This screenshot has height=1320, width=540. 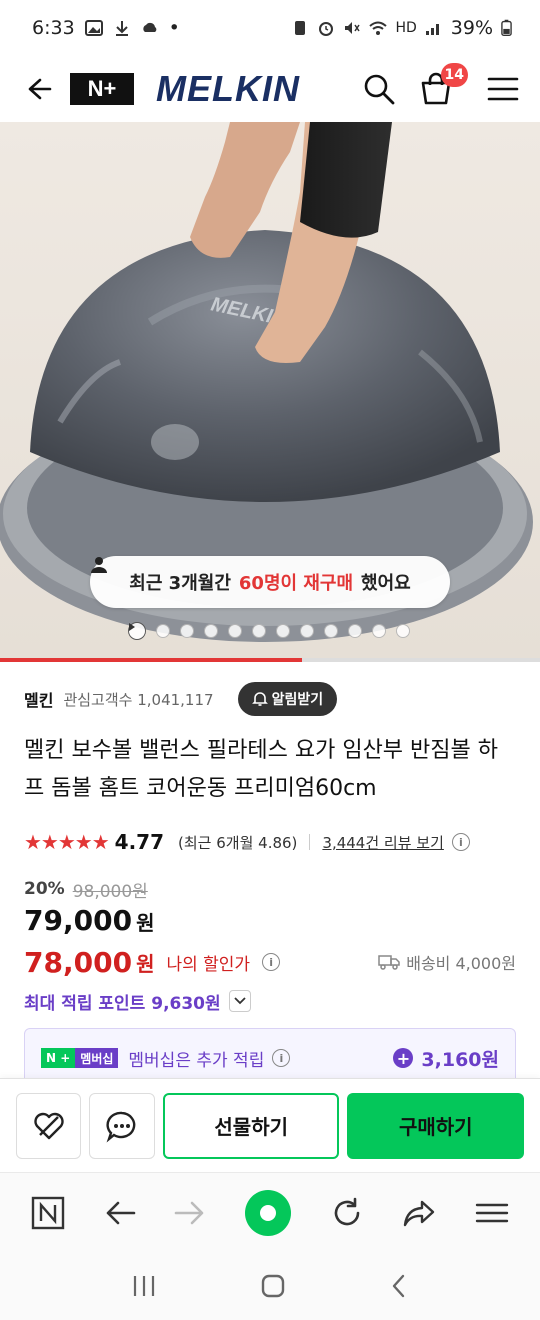 I want to click on repurchase-suffix: 했어요, so click(x=386, y=583).